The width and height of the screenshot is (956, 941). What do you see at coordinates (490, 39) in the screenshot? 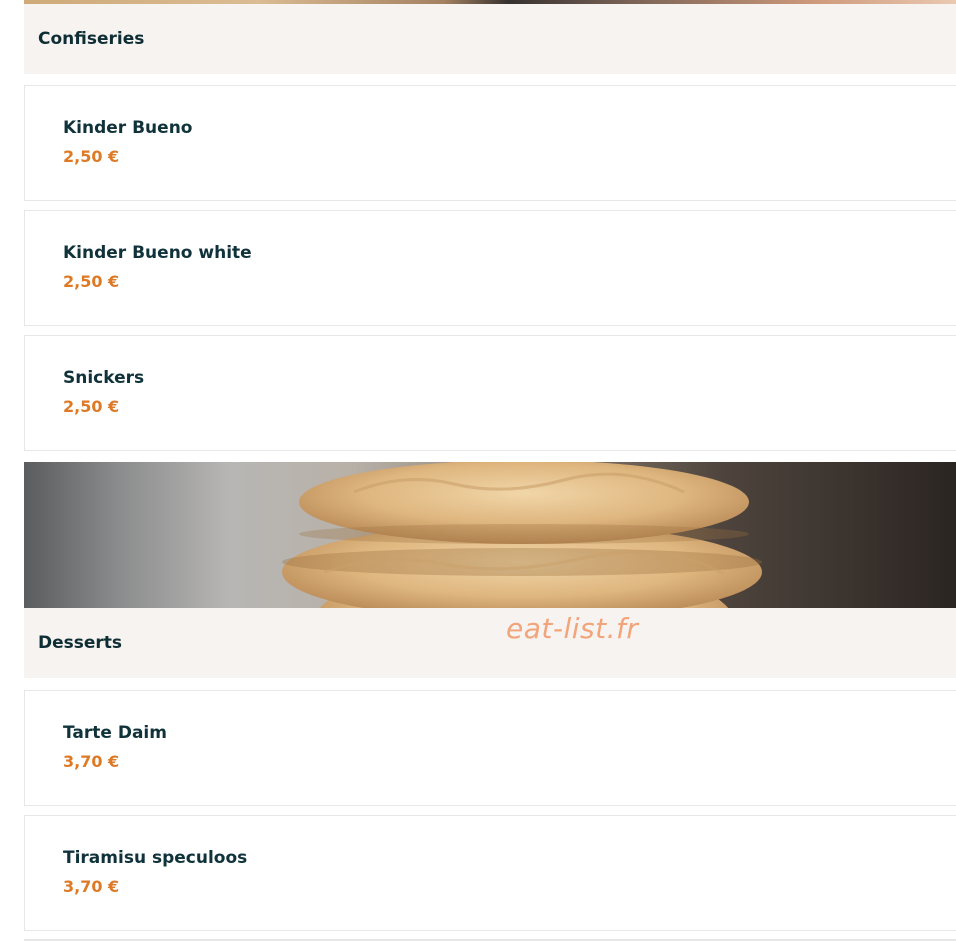
I see `category-header-confiseries: Confiseries` at bounding box center [490, 39].